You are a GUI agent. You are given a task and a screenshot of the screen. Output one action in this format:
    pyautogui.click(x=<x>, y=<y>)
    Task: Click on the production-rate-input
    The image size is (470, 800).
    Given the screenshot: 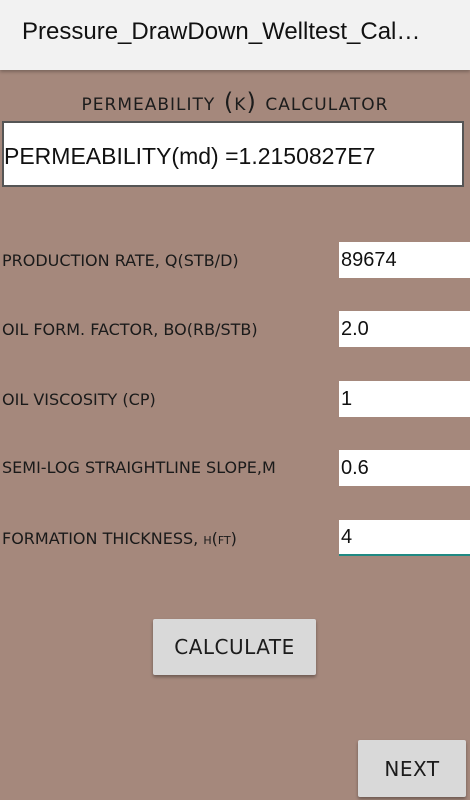 What is the action you would take?
    pyautogui.click(x=404, y=260)
    